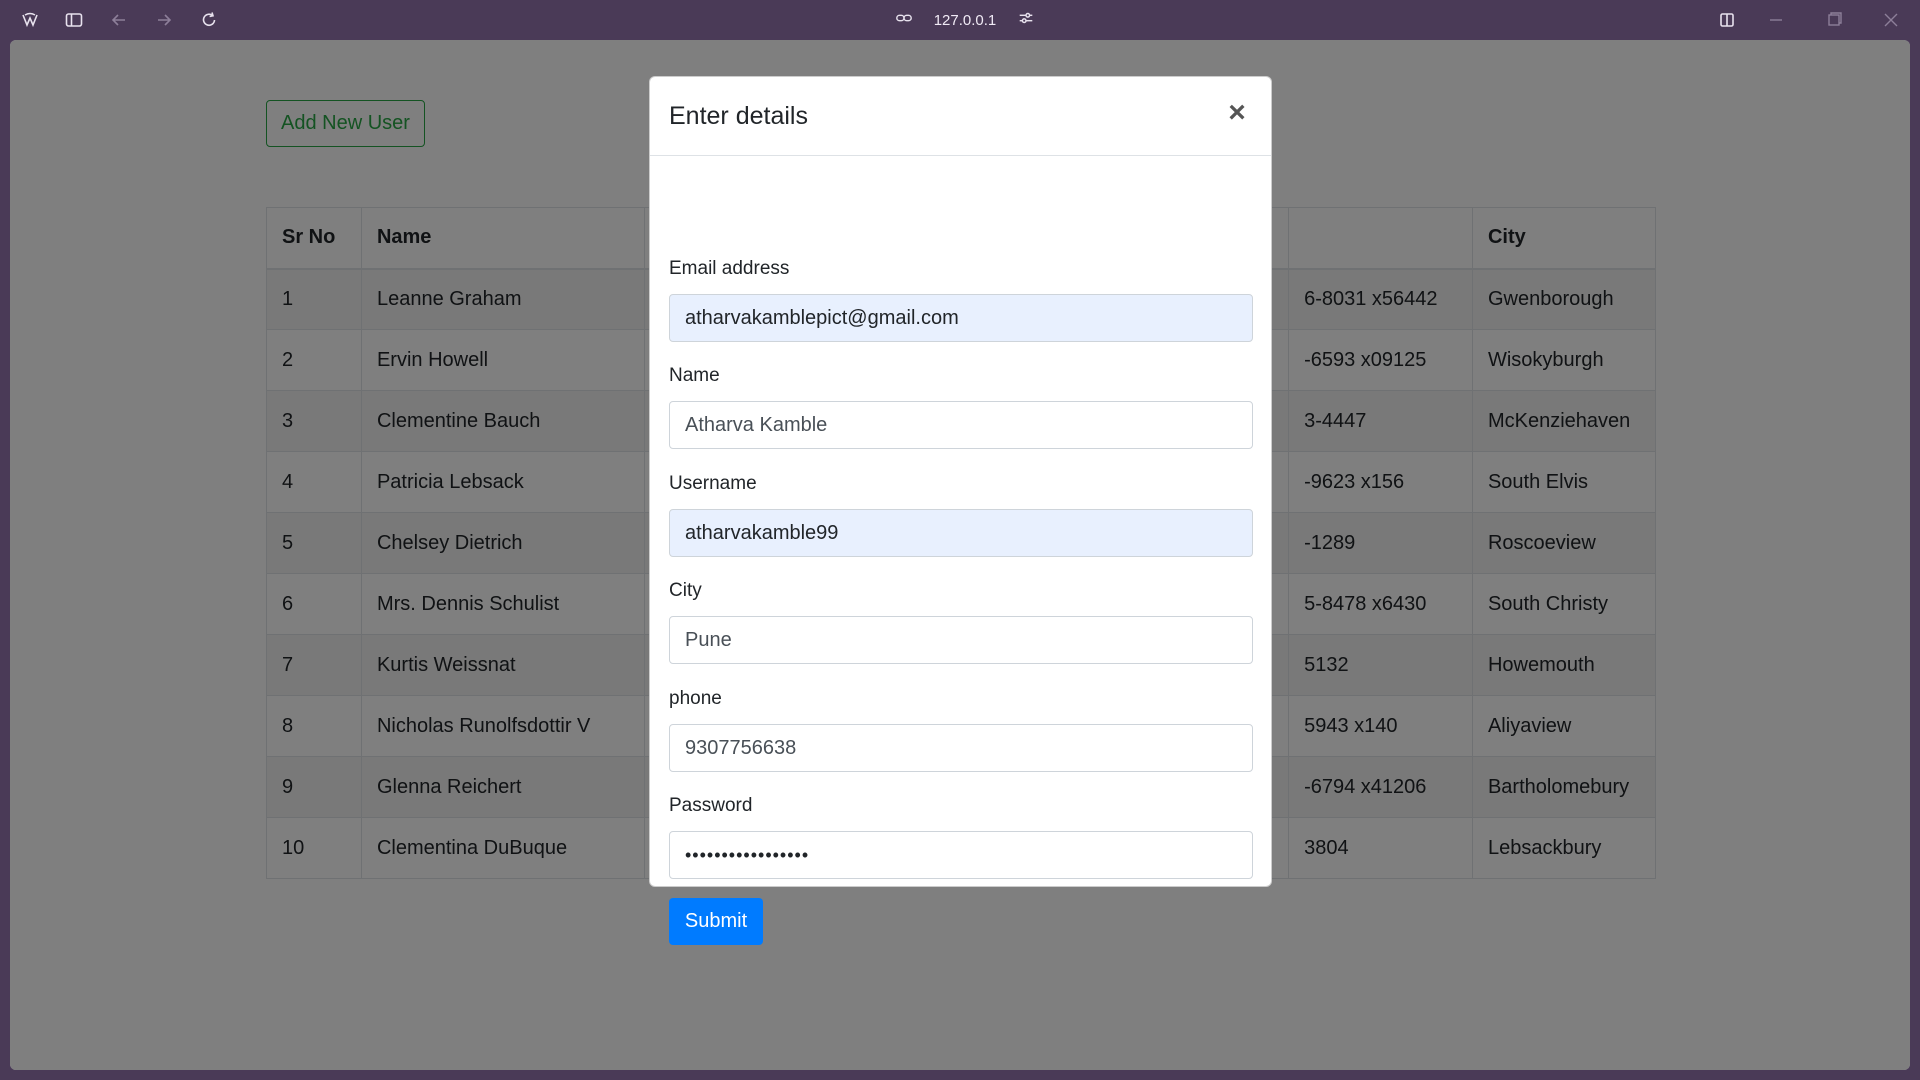  I want to click on modal-title: Enter details, so click(738, 116).